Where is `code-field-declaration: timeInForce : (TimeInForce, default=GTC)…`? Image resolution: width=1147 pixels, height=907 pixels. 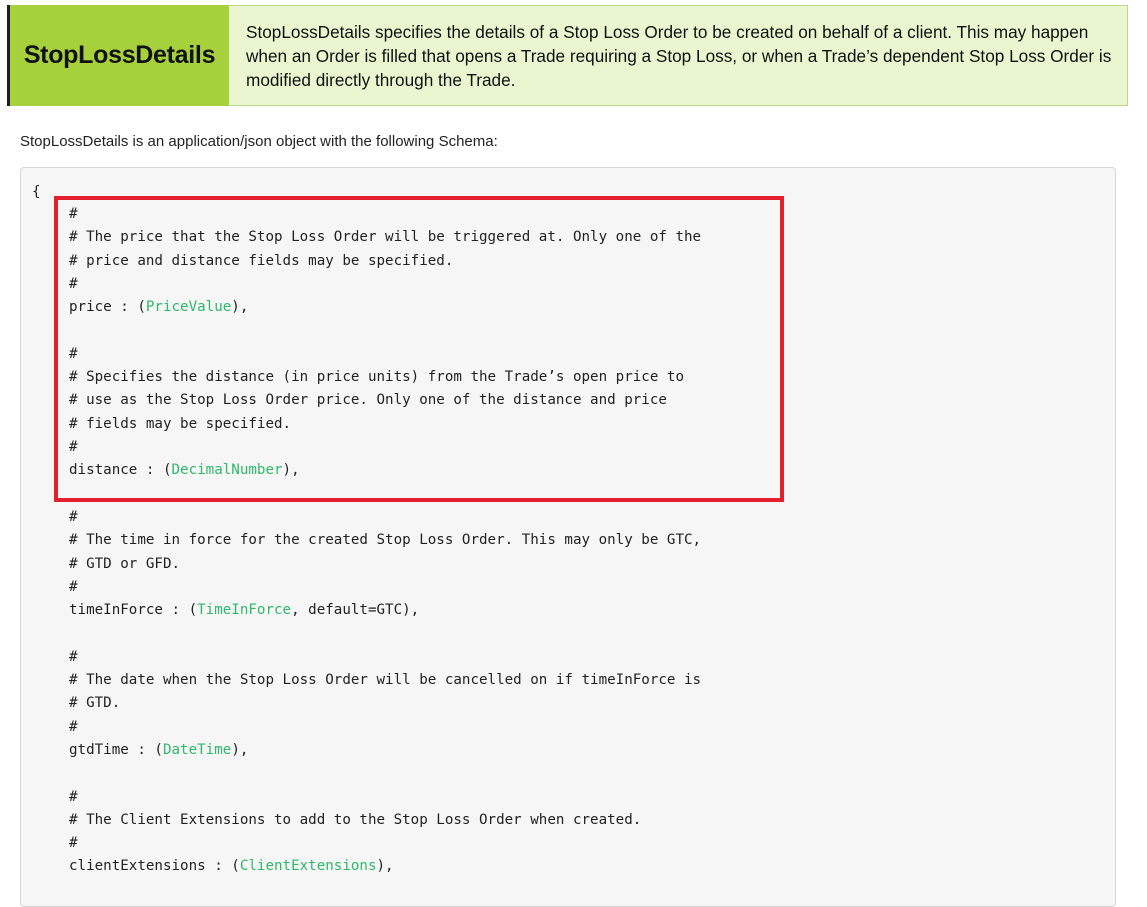 code-field-declaration: timeInForce : (TimeInForce, default=GTC)… is located at coordinates (244, 610).